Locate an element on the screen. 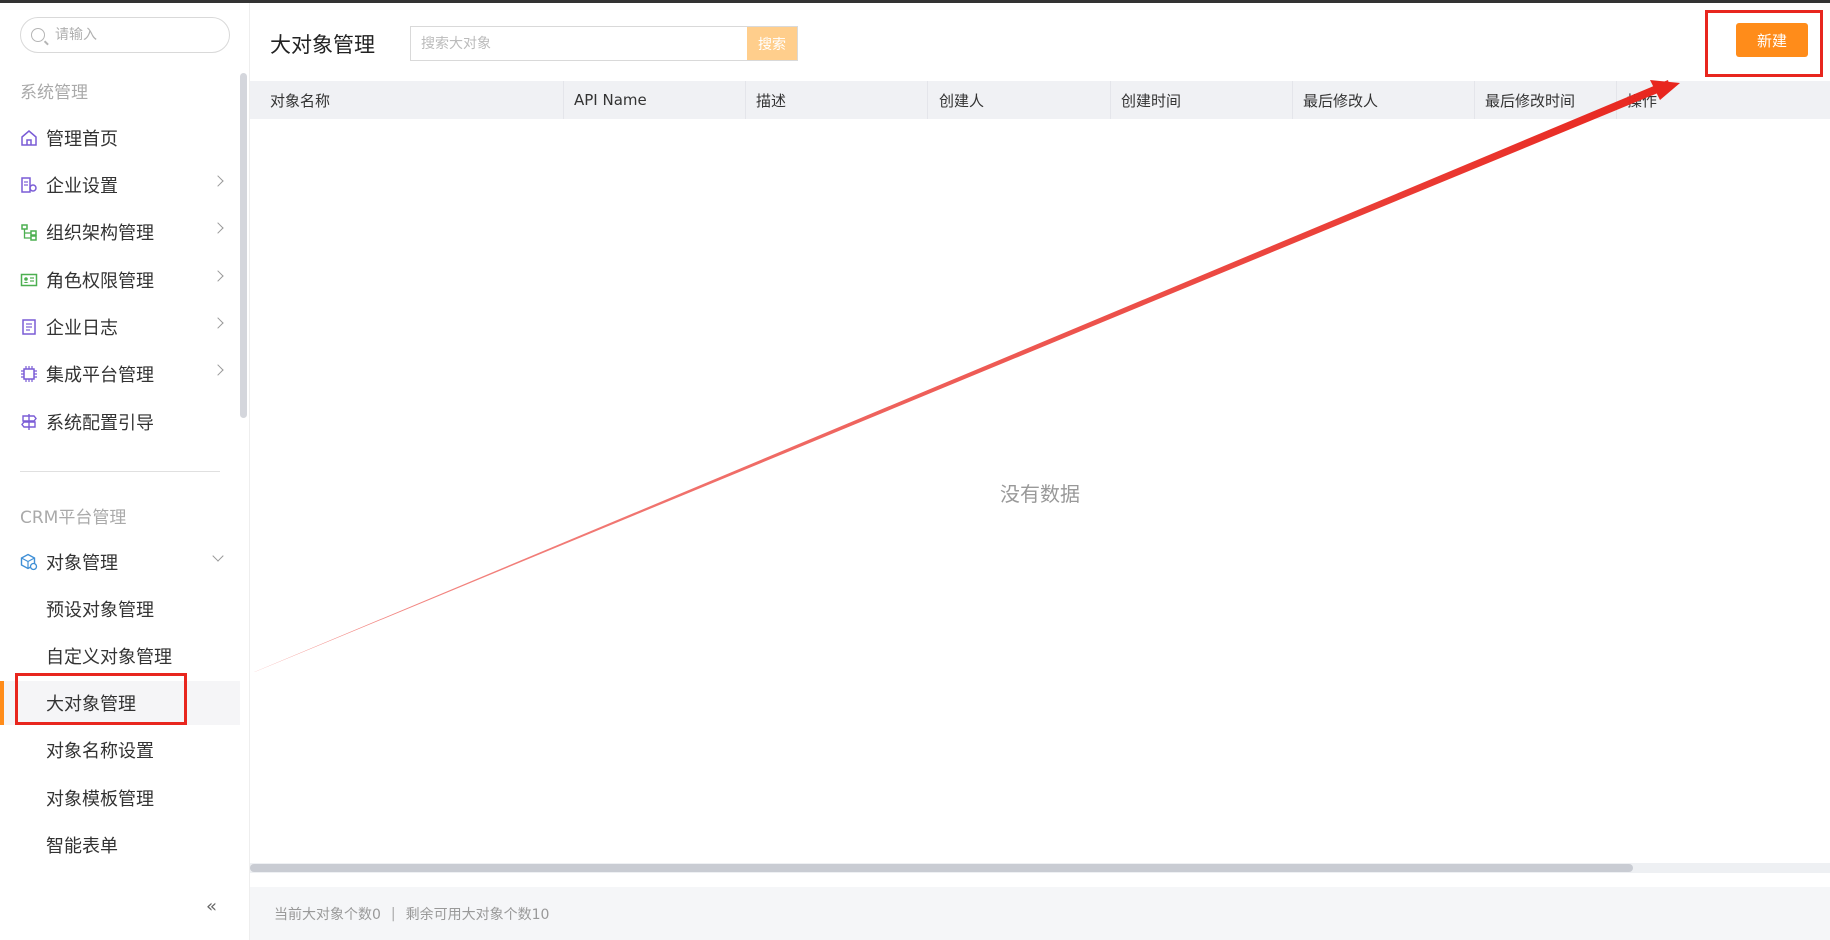  big-object-search: 搜索 is located at coordinates (604, 43).